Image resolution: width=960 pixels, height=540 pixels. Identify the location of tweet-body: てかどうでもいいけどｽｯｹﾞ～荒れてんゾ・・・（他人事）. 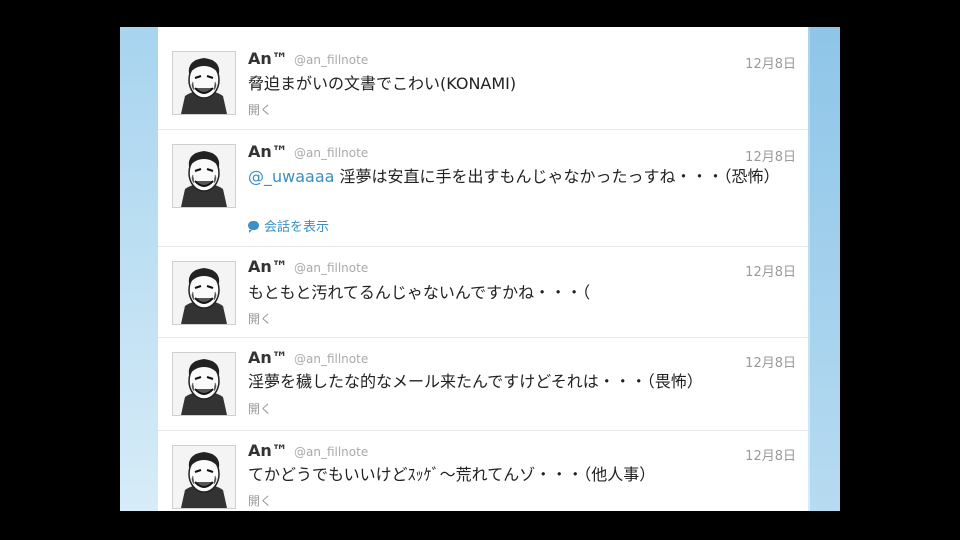
(452, 474).